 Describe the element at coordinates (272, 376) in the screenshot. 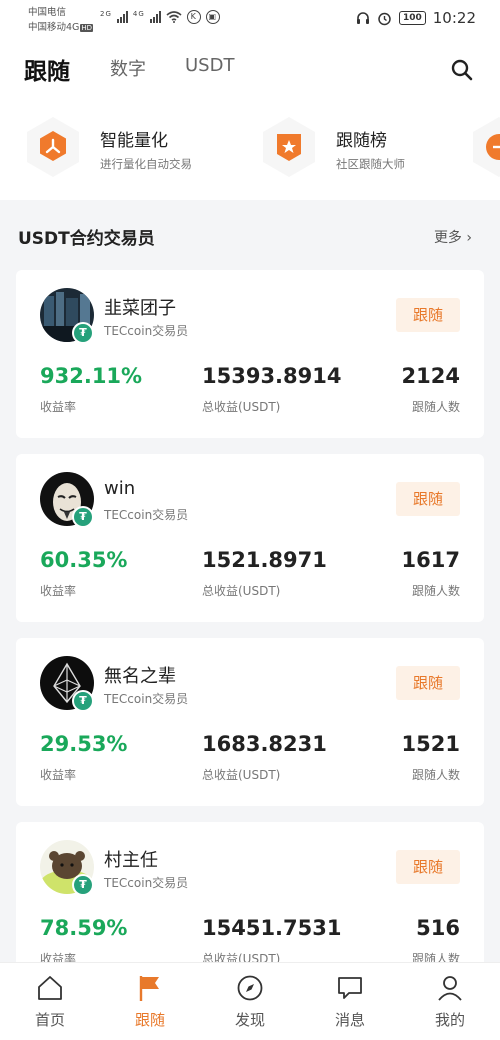

I see `total-profit: 15393.8914` at that location.